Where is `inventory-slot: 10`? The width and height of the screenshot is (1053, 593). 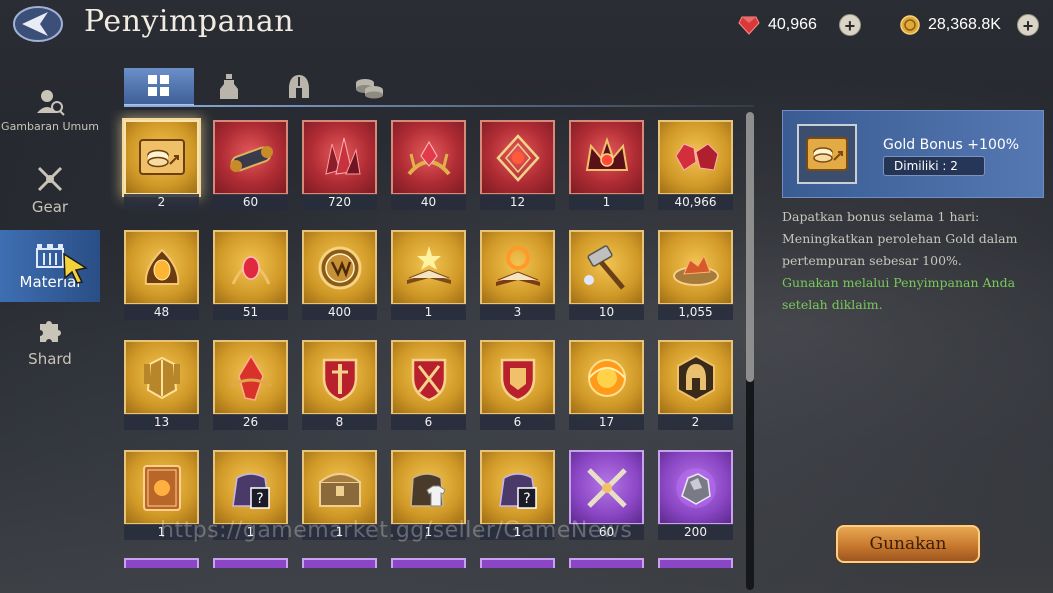
inventory-slot: 10 is located at coordinates (606, 275).